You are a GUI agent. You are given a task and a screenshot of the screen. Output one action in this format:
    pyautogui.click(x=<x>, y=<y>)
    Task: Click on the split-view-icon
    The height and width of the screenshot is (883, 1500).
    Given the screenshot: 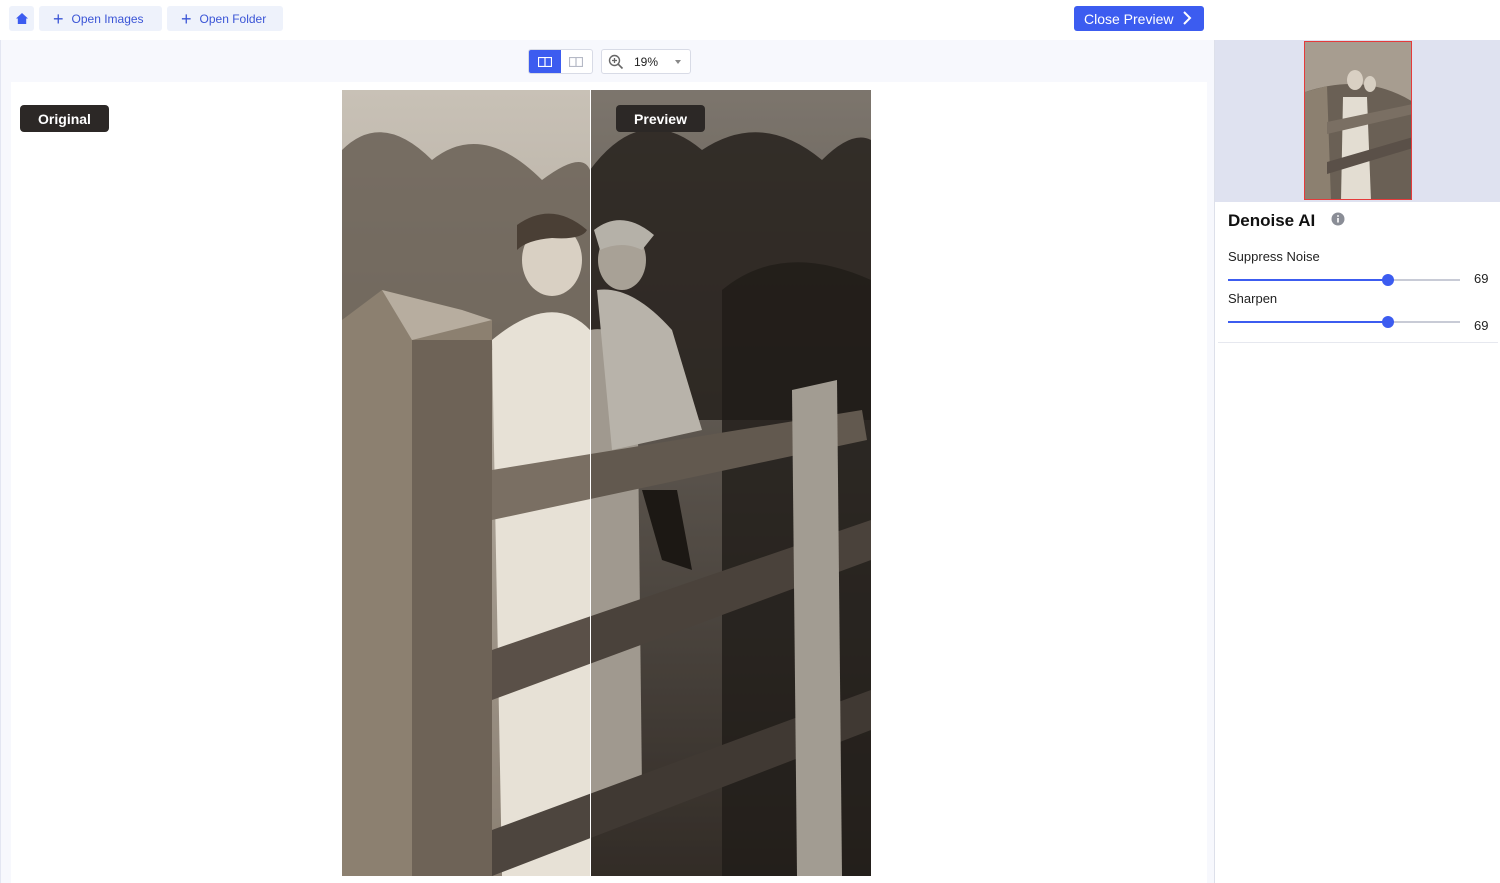 What is the action you would take?
    pyautogui.click(x=544, y=61)
    